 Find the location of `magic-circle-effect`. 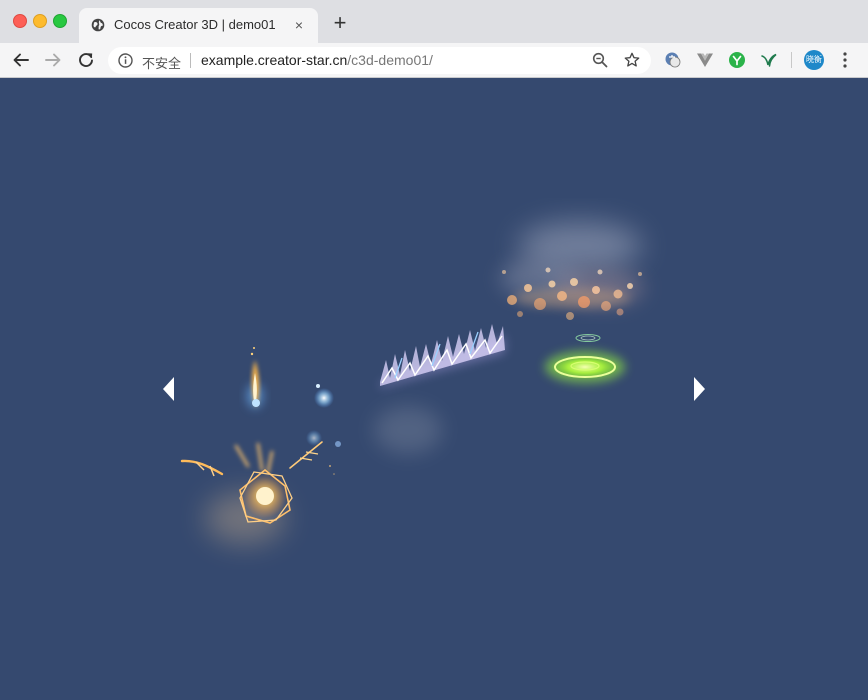

magic-circle-effect is located at coordinates (257, 492).